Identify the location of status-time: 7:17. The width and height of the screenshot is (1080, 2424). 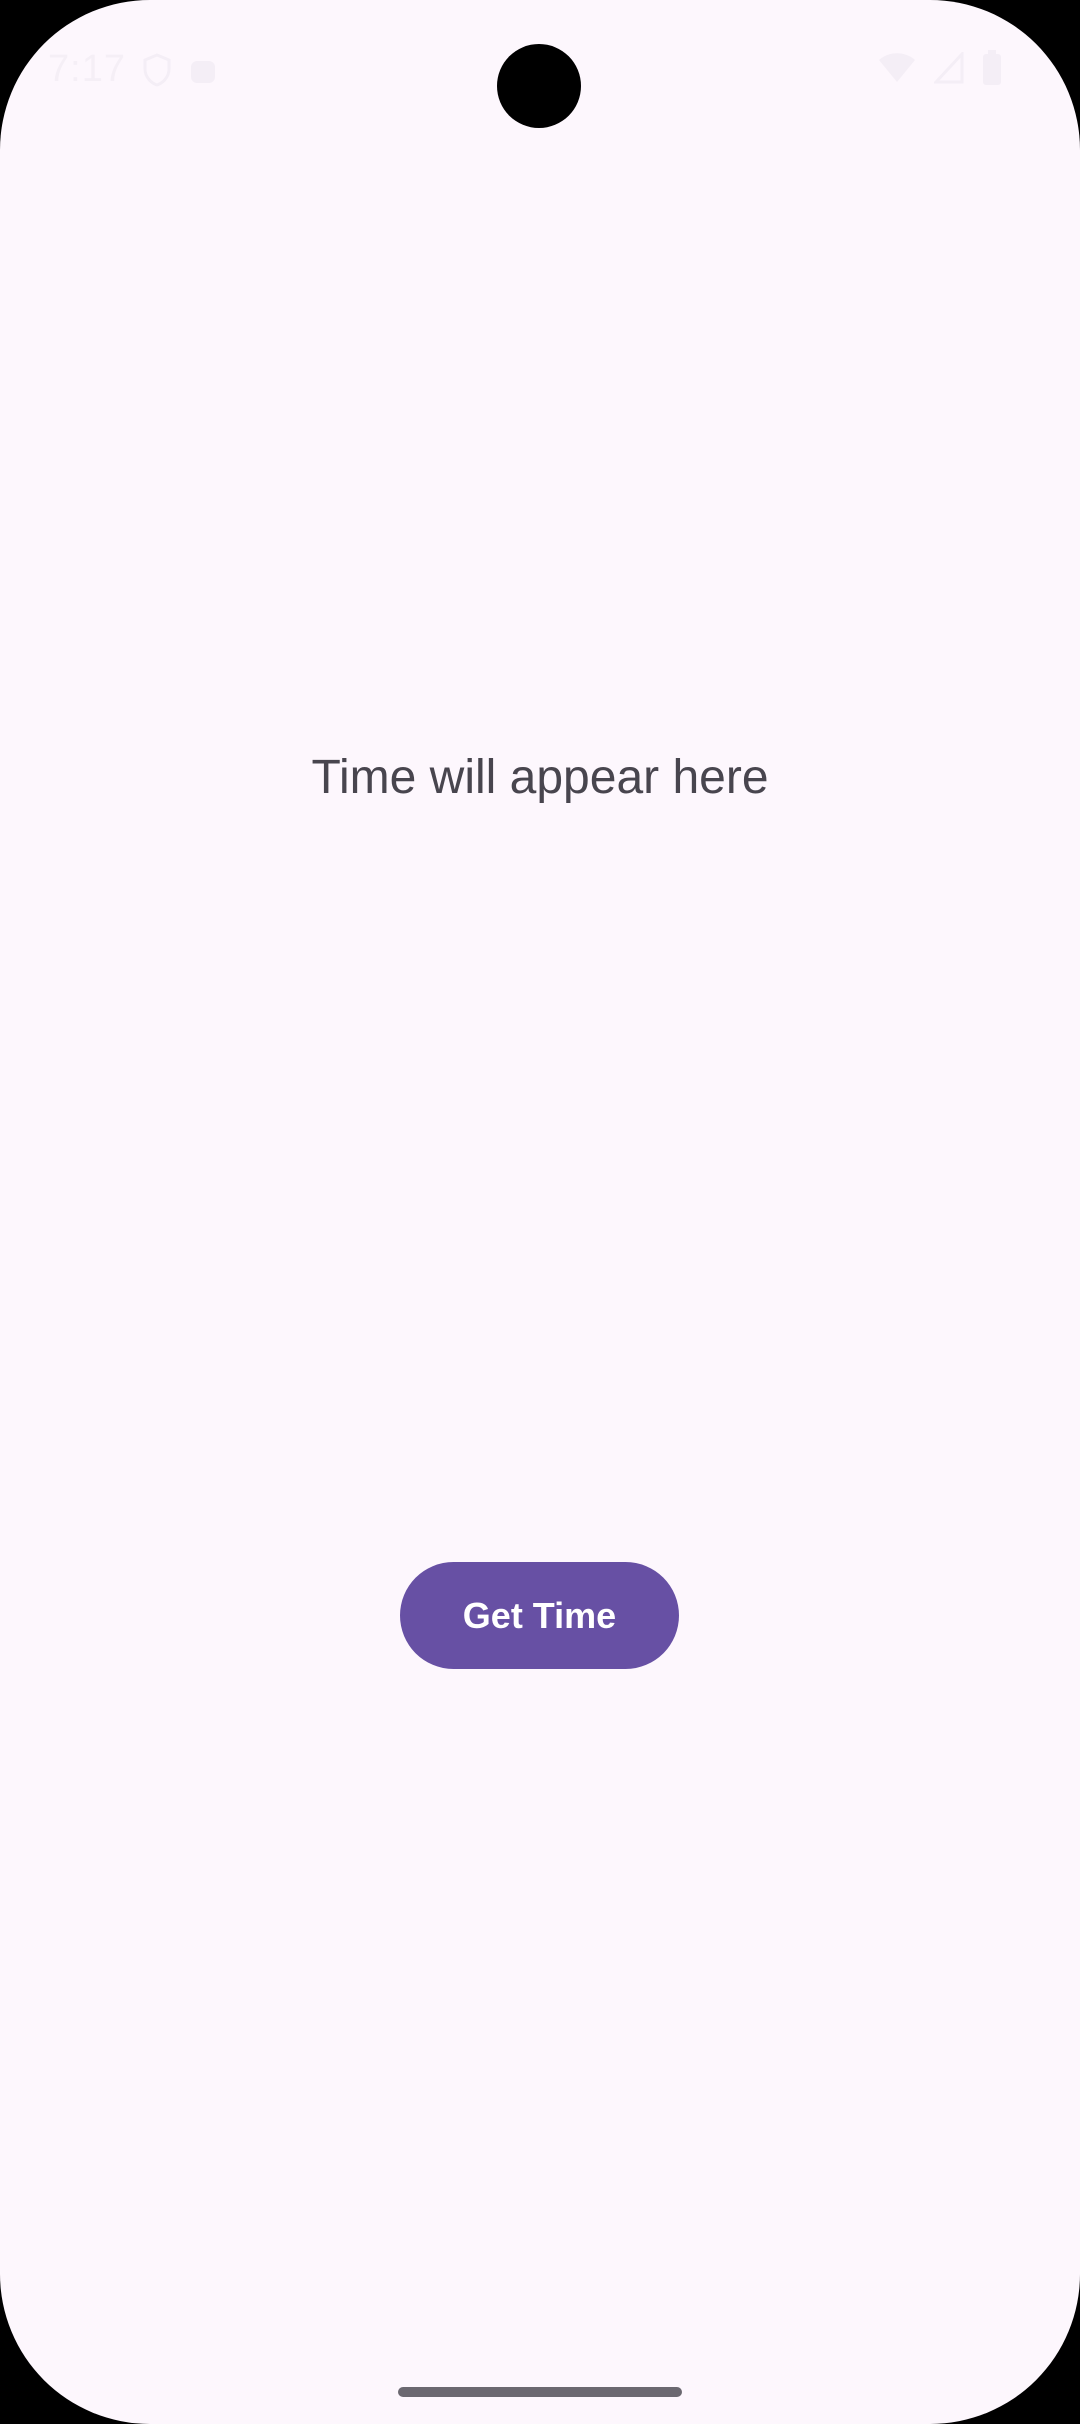
(87, 69).